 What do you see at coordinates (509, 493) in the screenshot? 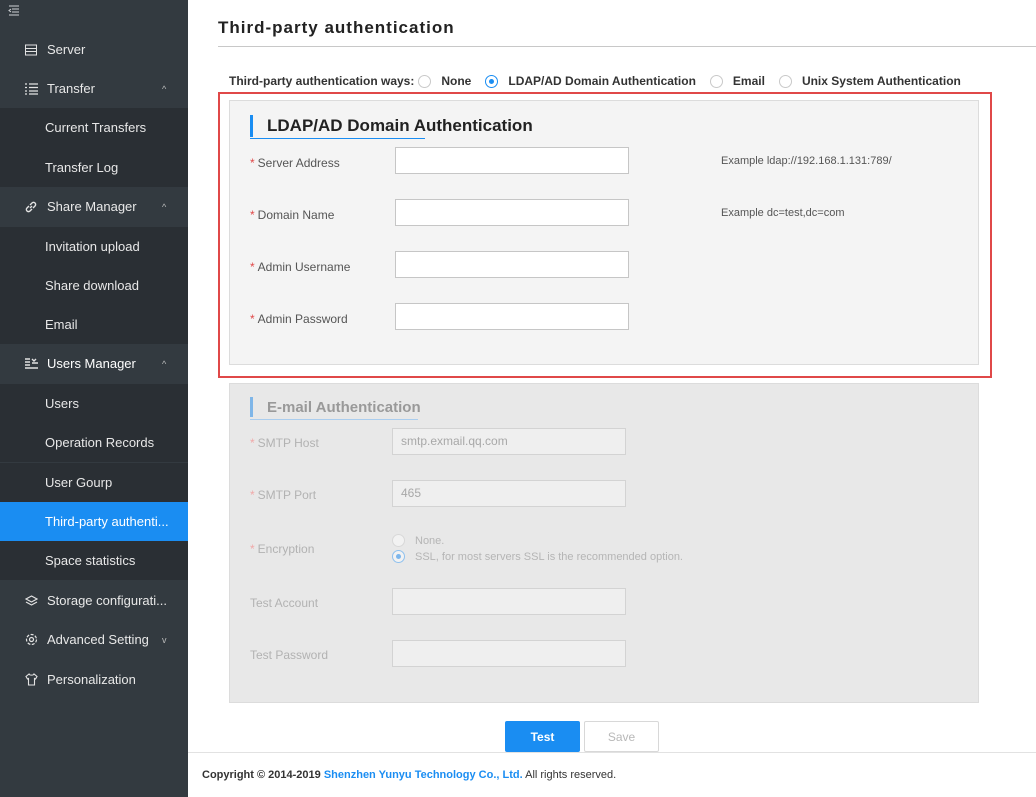
I see `smtp-port-input: 465` at bounding box center [509, 493].